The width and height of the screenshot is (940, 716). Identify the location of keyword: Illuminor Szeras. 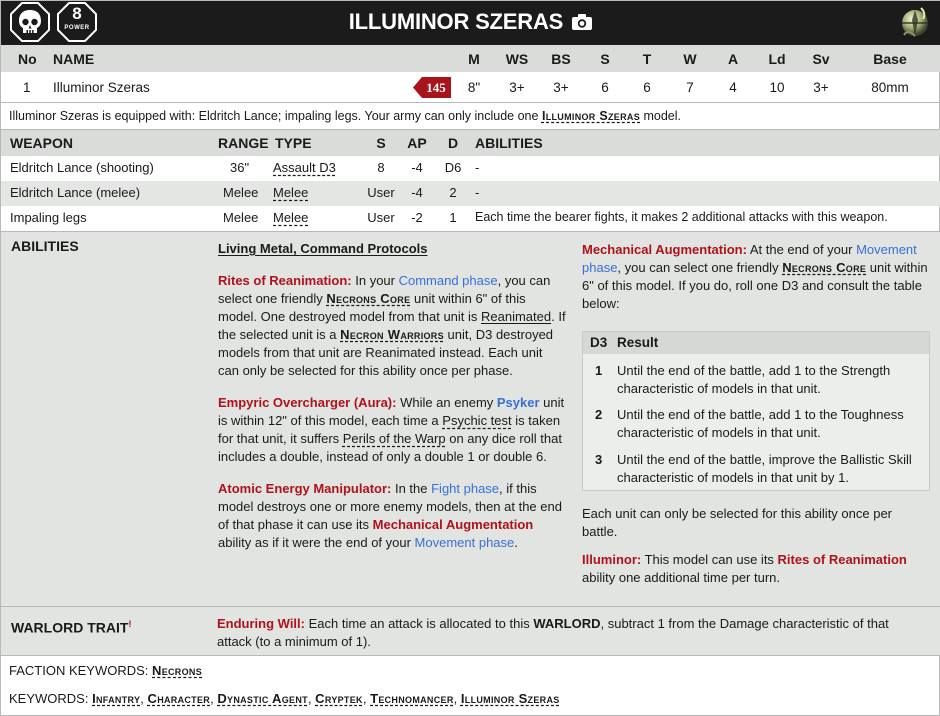
(510, 698).